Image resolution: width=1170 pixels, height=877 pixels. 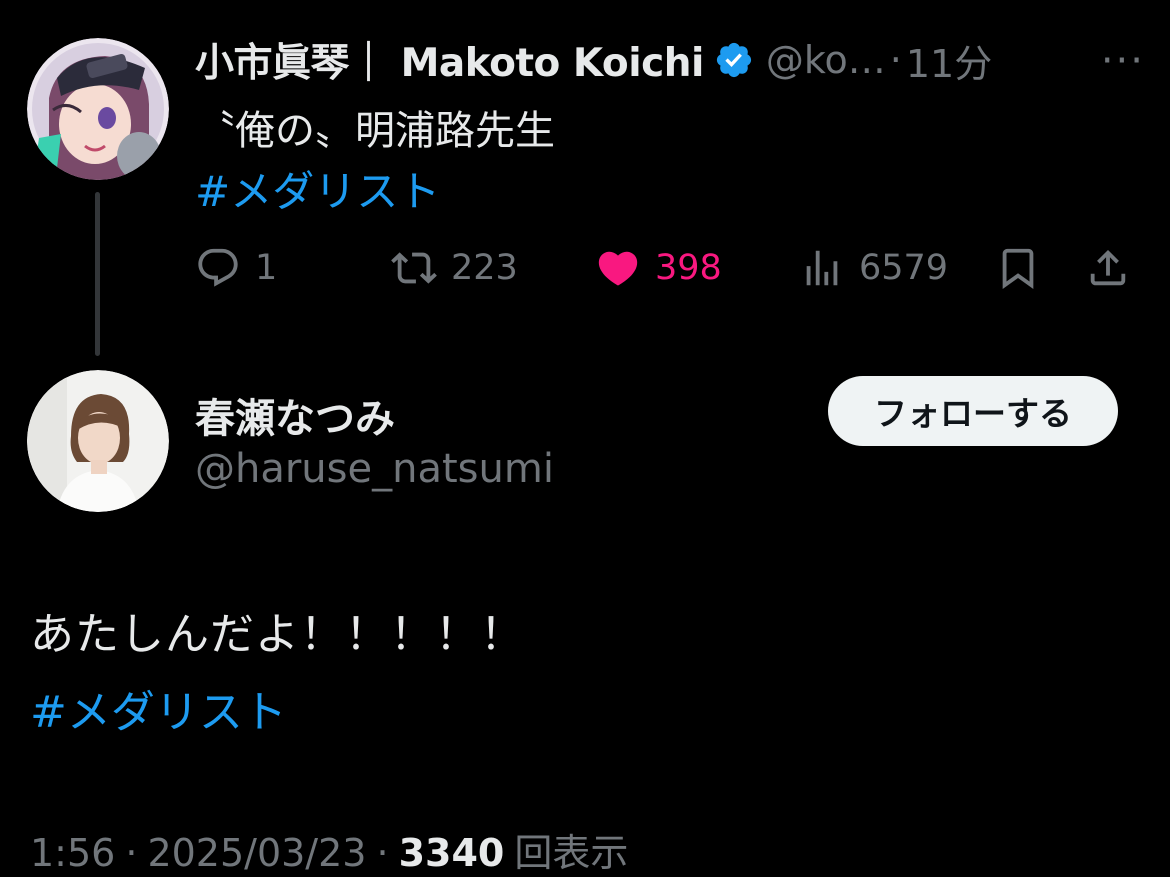 What do you see at coordinates (374, 469) in the screenshot?
I see `reply-author-handle: @haruse_natsumi` at bounding box center [374, 469].